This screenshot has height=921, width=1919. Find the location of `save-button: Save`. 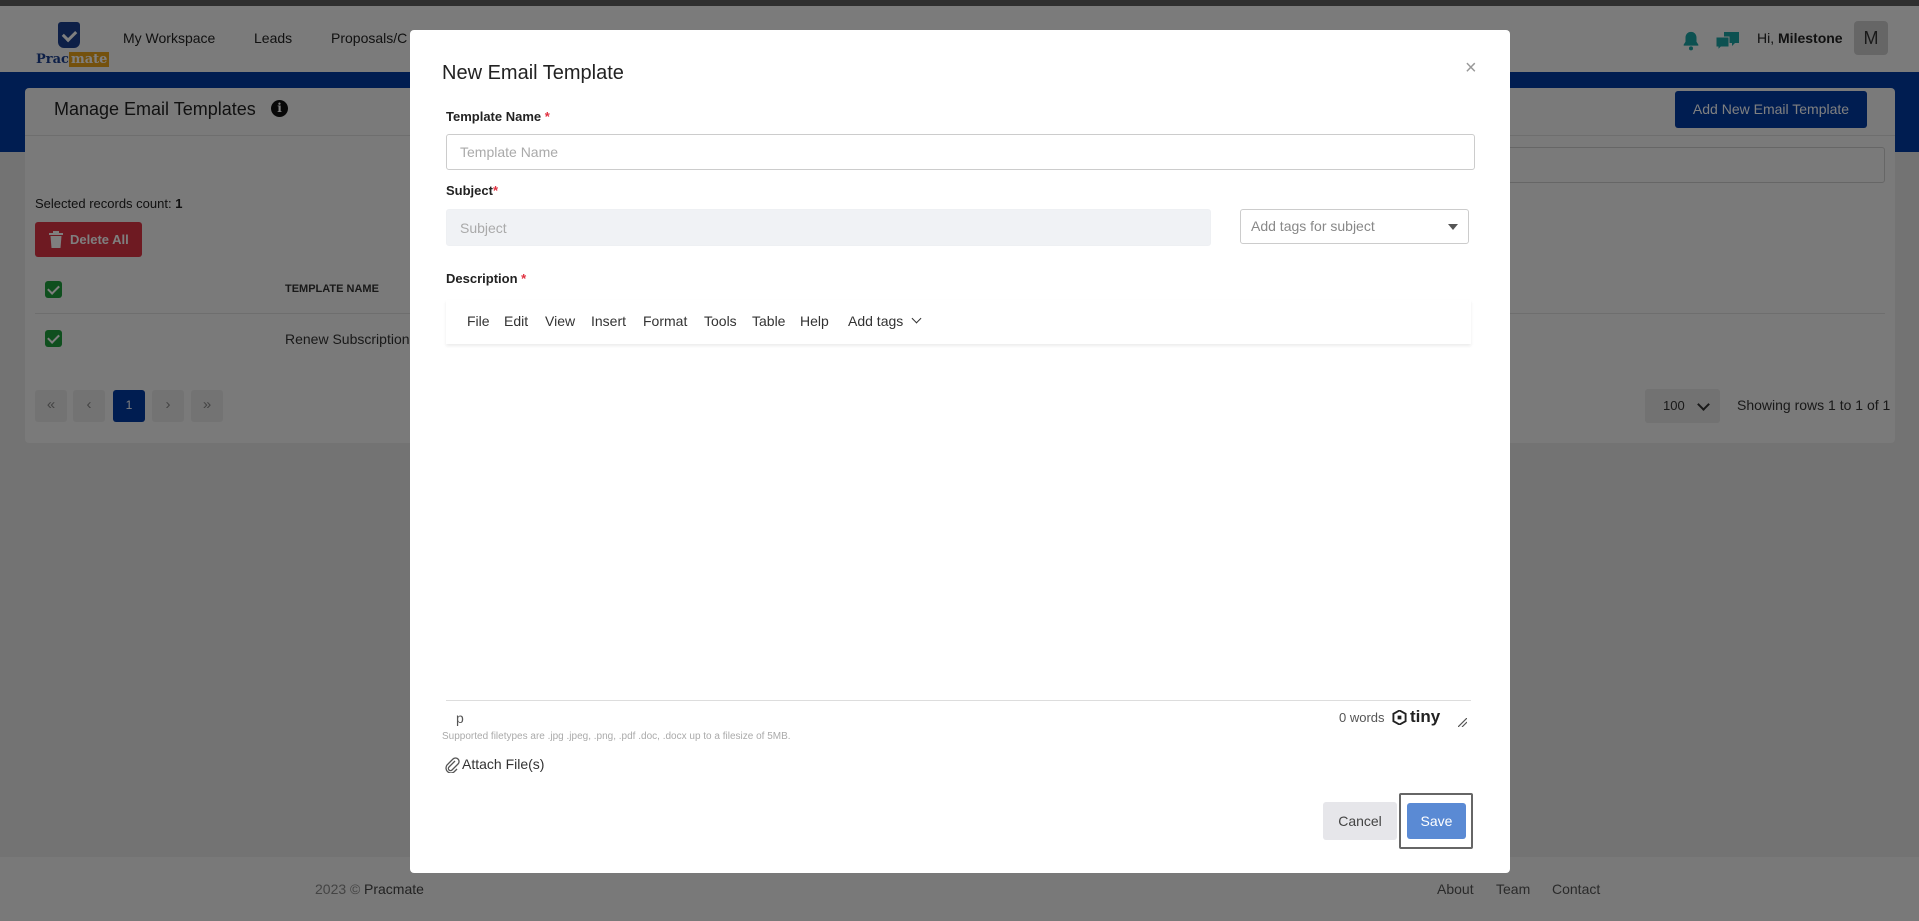

save-button: Save is located at coordinates (1436, 821).